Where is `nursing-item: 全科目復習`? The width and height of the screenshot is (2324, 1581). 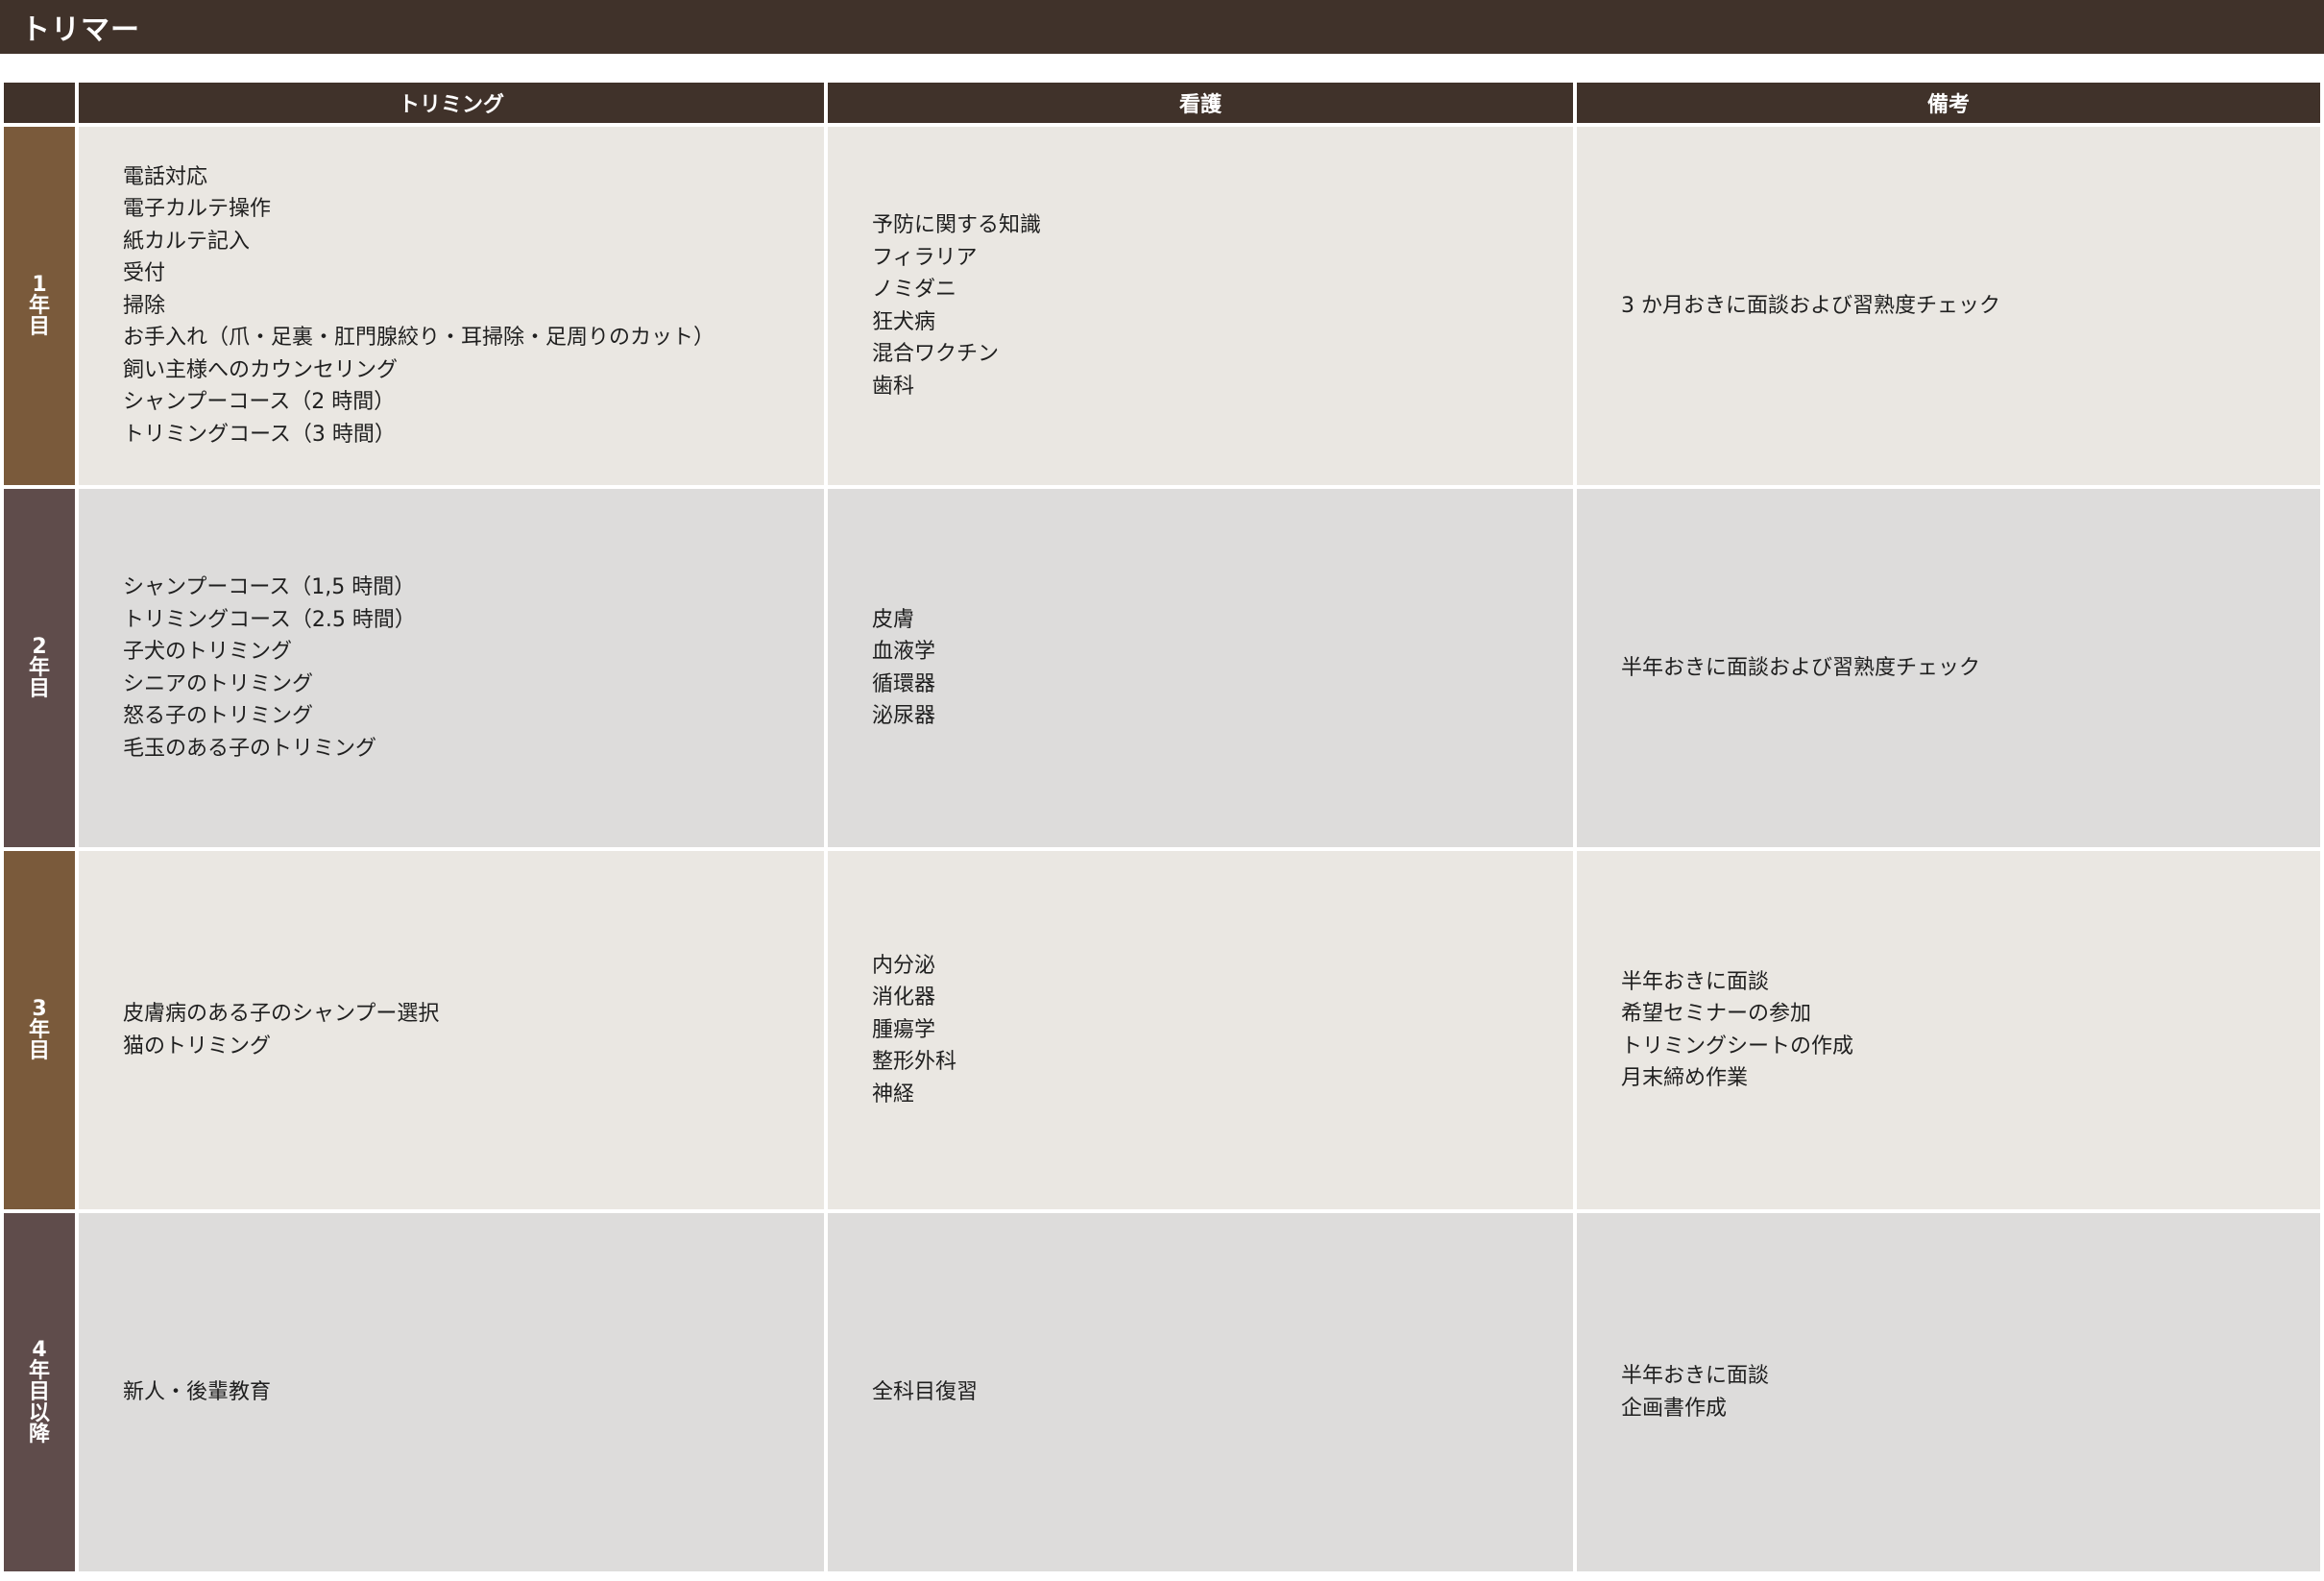 nursing-item: 全科目復習 is located at coordinates (926, 1391).